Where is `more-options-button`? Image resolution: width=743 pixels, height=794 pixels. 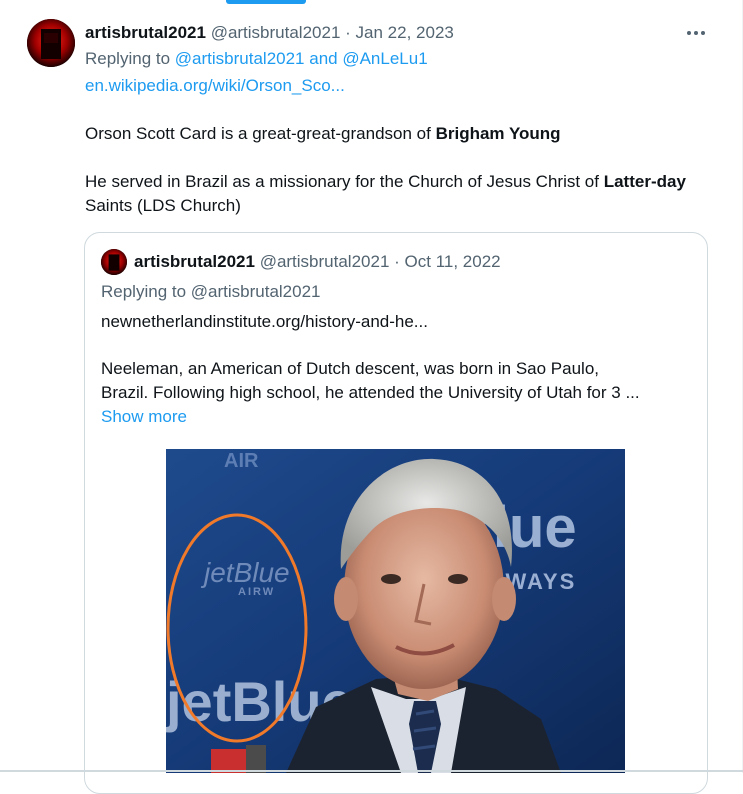
more-options-button is located at coordinates (696, 33).